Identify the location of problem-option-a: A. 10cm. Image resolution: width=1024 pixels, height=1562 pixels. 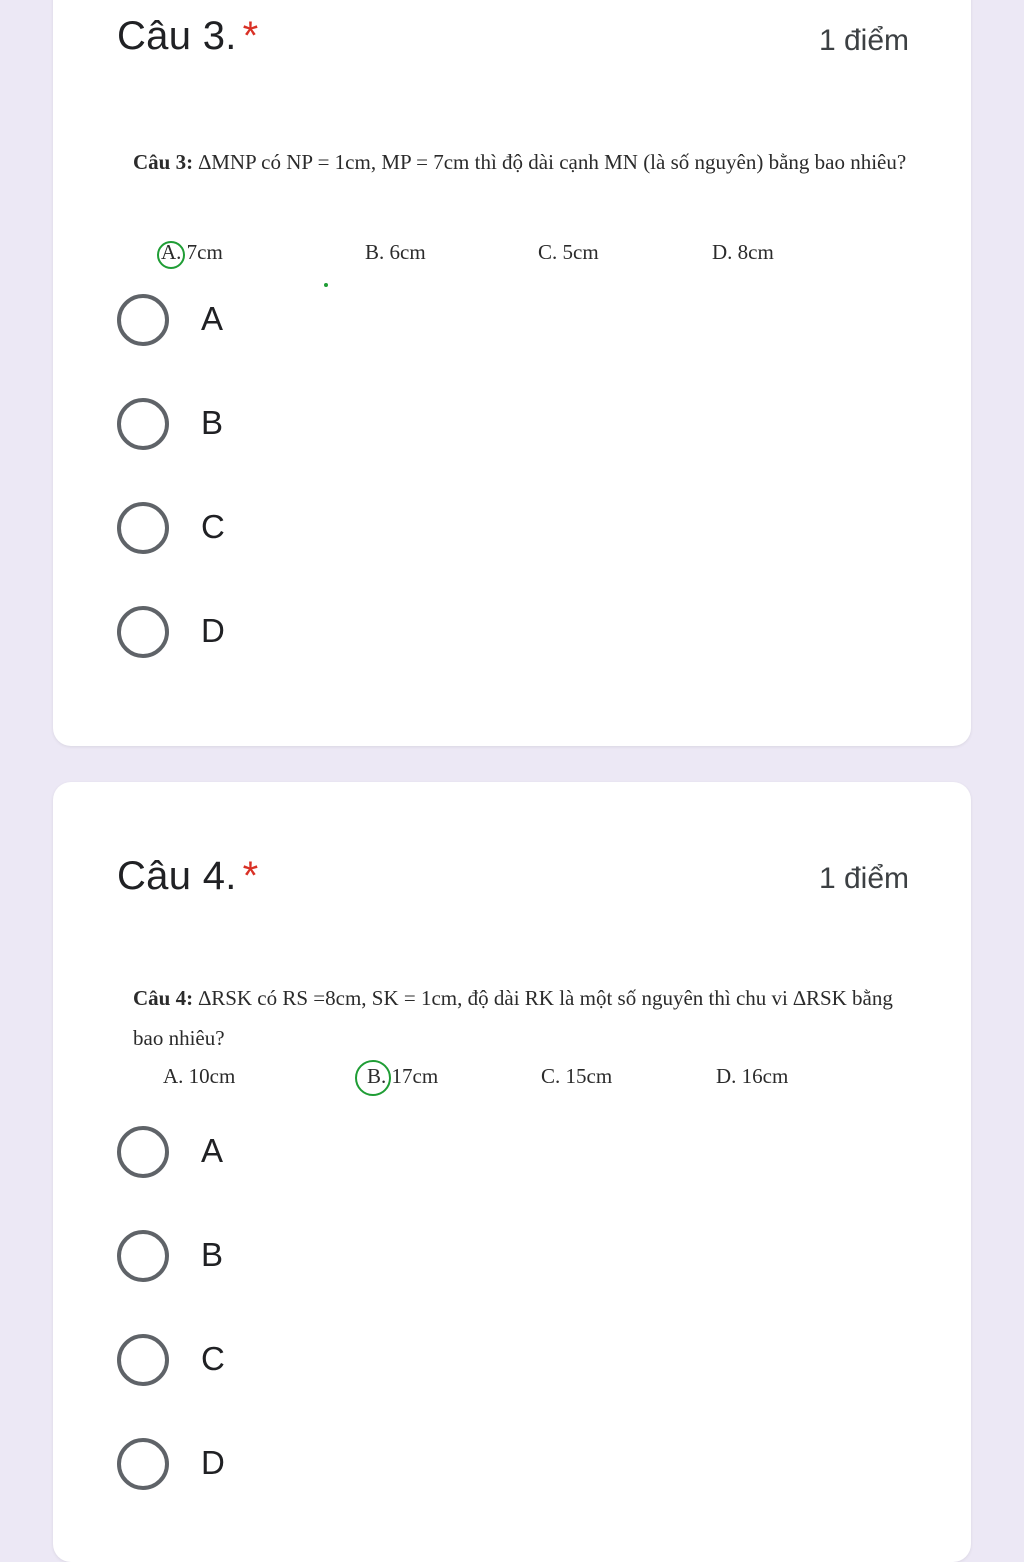
(199, 1076).